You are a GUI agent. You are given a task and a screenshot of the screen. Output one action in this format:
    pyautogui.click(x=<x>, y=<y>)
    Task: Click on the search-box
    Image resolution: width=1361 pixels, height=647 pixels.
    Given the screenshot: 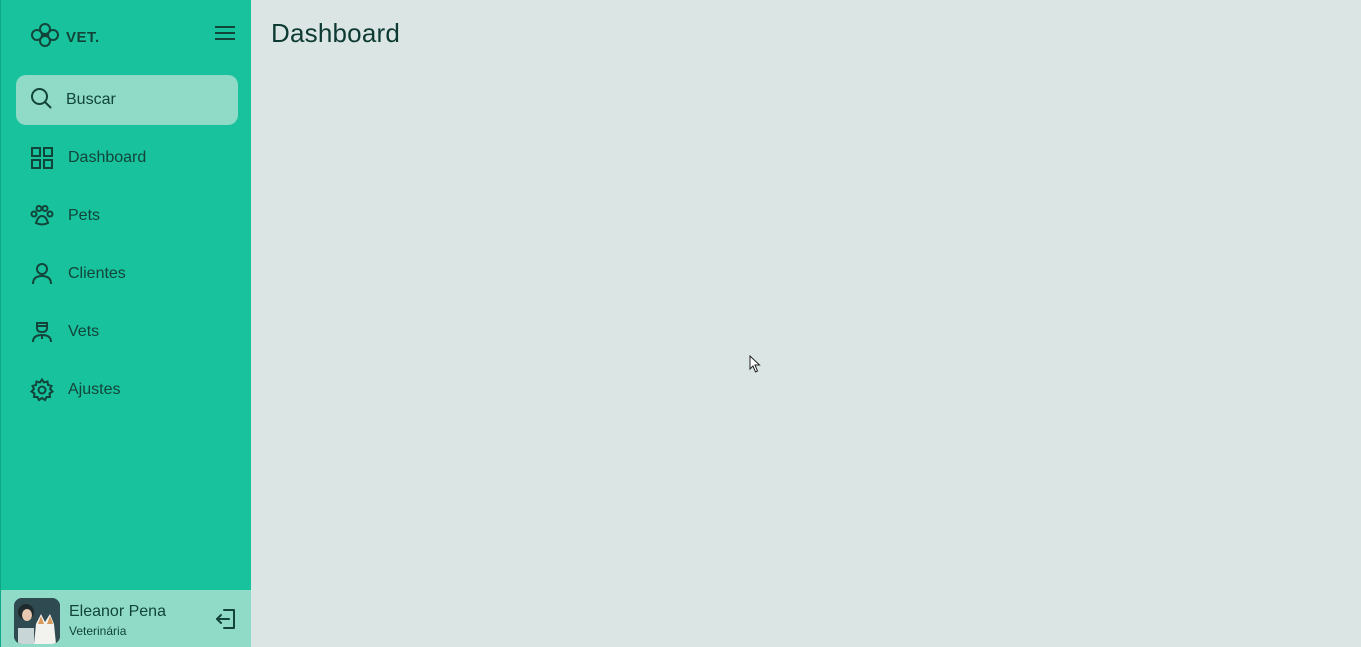 What is the action you would take?
    pyautogui.click(x=127, y=100)
    